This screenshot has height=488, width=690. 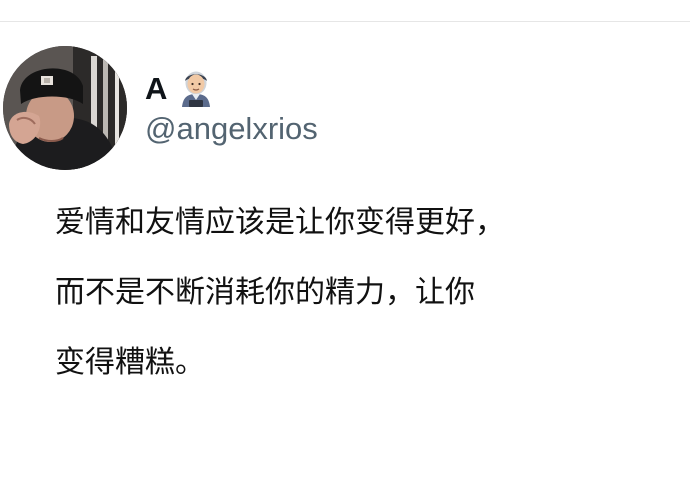 I want to click on avatar-image, so click(x=65, y=108).